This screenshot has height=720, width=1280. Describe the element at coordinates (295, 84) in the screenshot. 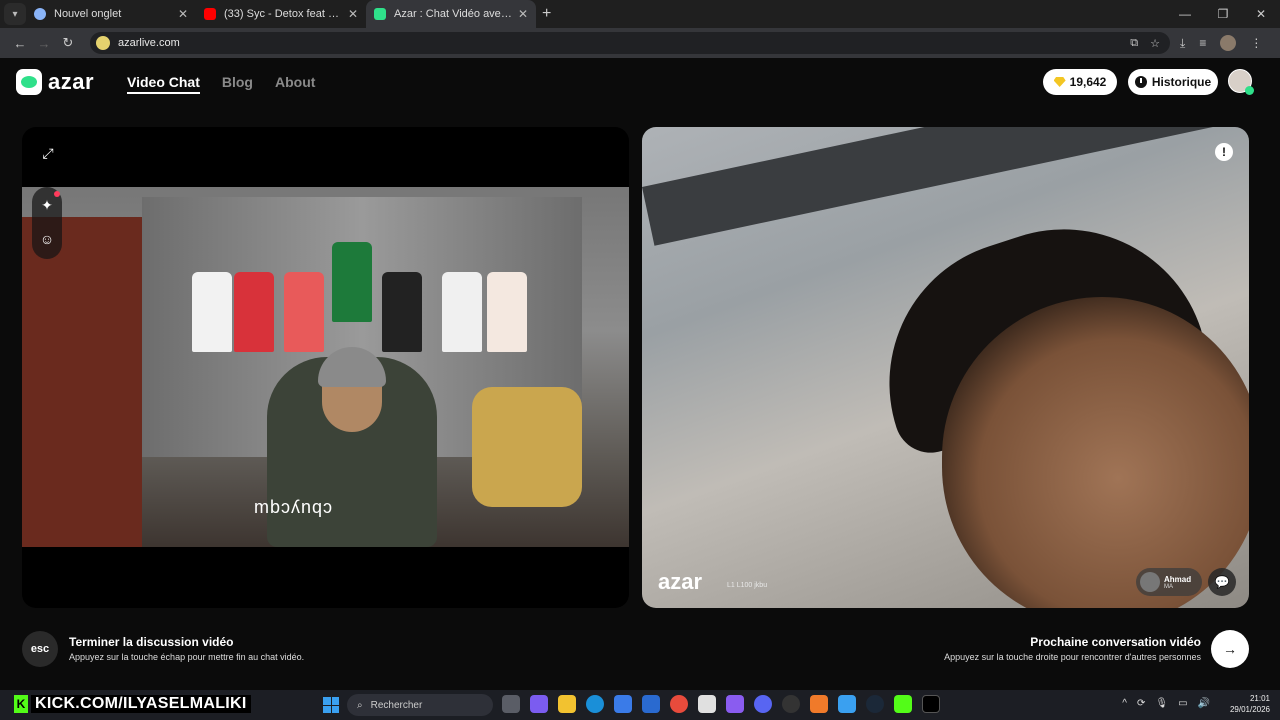

I see `nav-about: About` at that location.